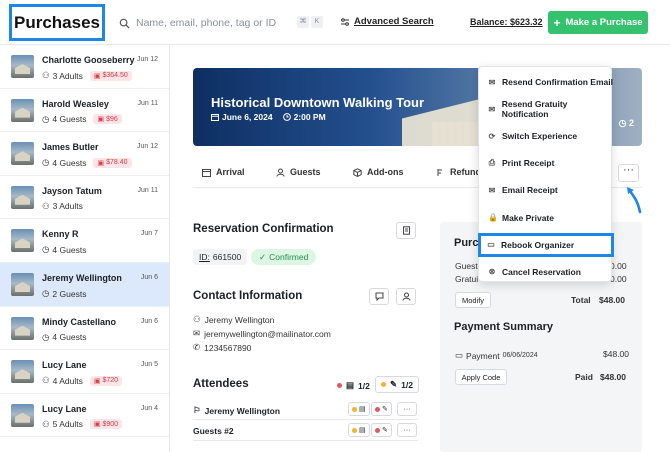 Image resolution: width=670 pixels, height=452 pixels. What do you see at coordinates (581, 300) in the screenshot?
I see `total-label: Total` at bounding box center [581, 300].